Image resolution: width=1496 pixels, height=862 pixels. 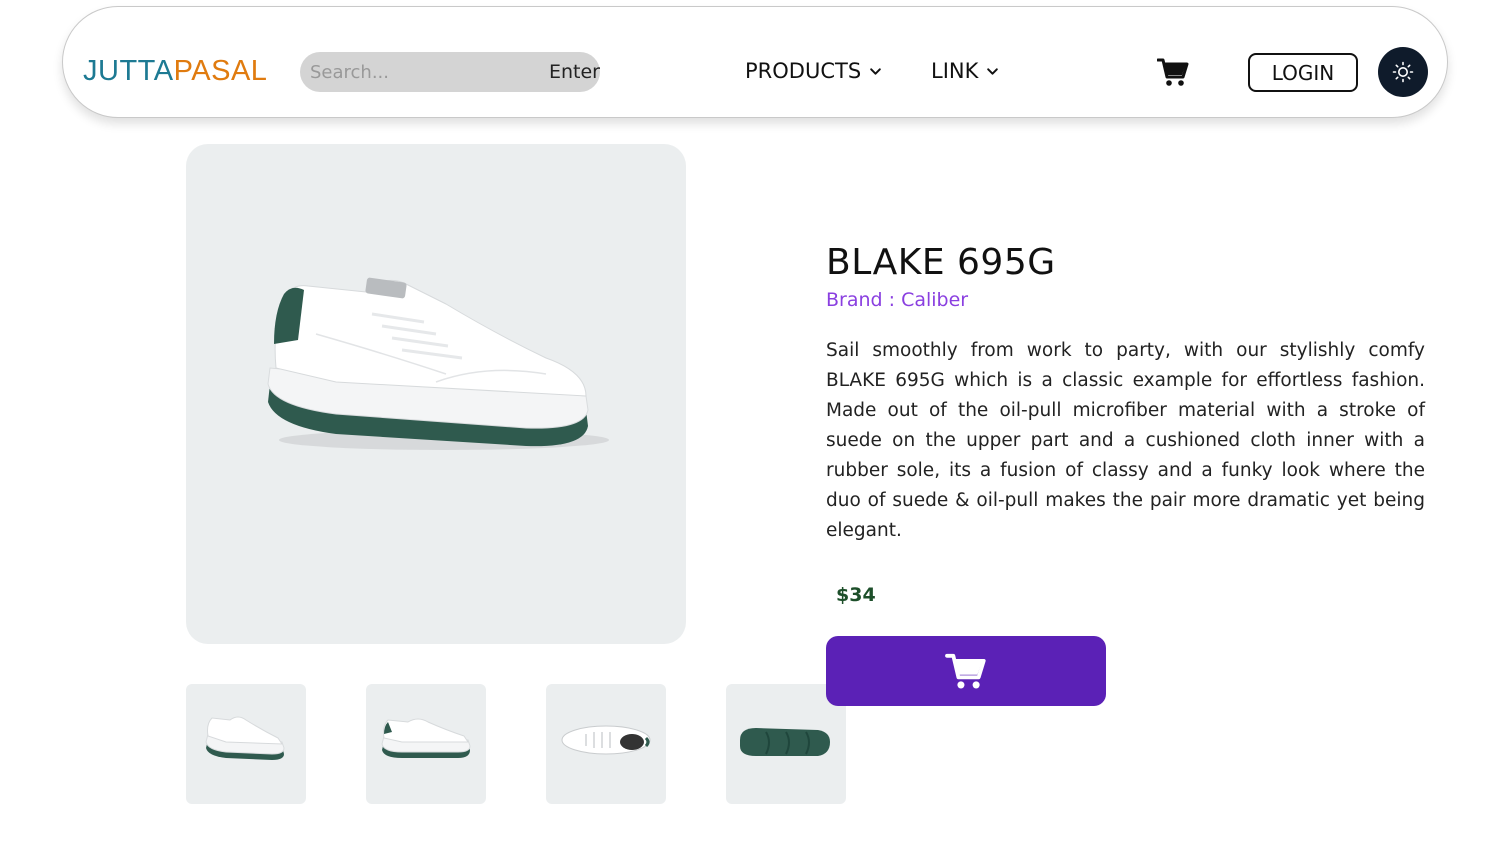 I want to click on theme-toggle-button, so click(x=1403, y=72).